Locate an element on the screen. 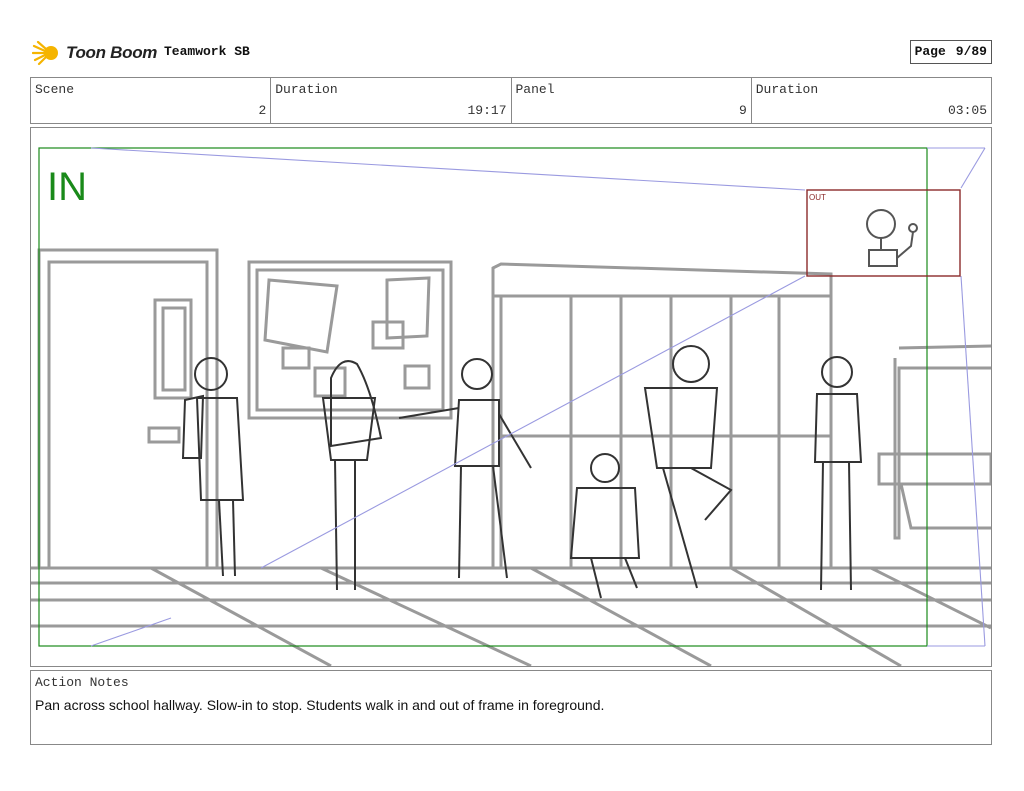  page-indicator: Page 9/89 is located at coordinates (950, 52).